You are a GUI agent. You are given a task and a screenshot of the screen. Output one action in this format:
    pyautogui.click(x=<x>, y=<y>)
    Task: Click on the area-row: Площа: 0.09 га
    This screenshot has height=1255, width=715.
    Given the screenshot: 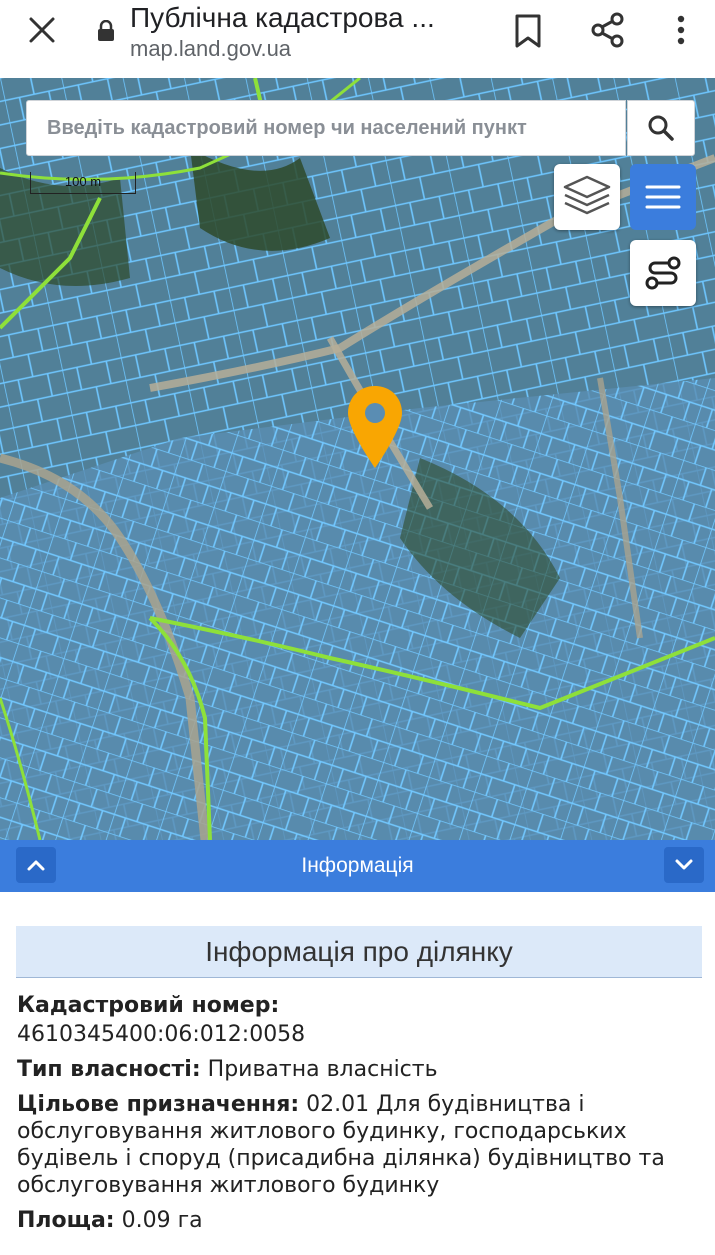 What is the action you would take?
    pyautogui.click(x=362, y=1220)
    